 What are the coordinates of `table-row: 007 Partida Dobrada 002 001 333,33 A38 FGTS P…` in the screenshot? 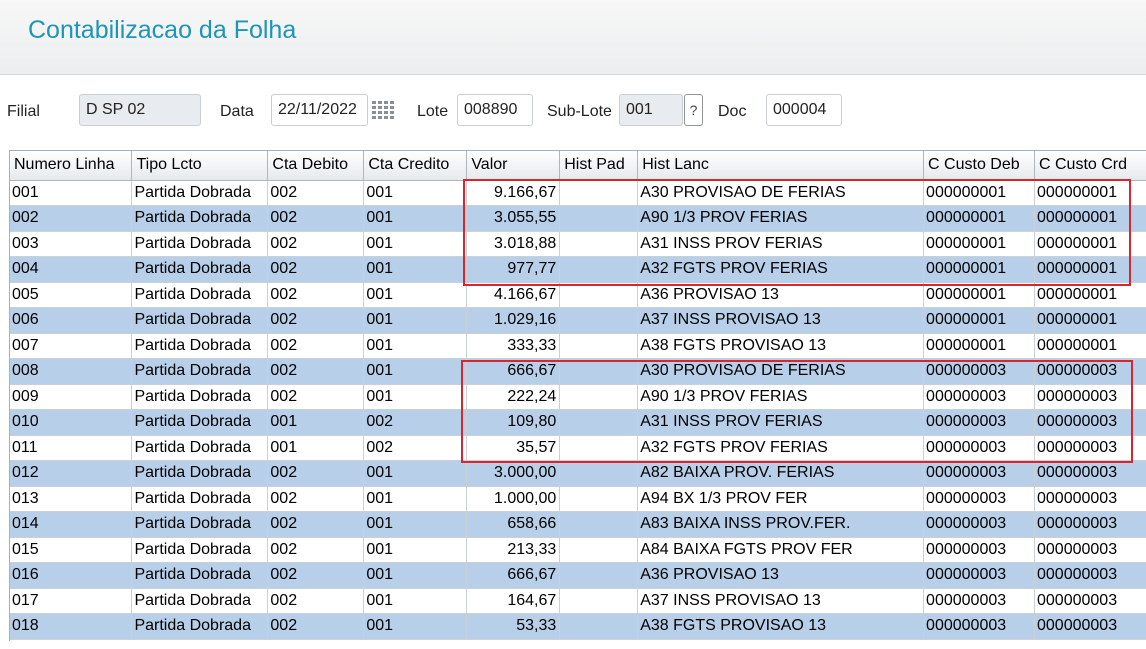 It's located at (578, 346).